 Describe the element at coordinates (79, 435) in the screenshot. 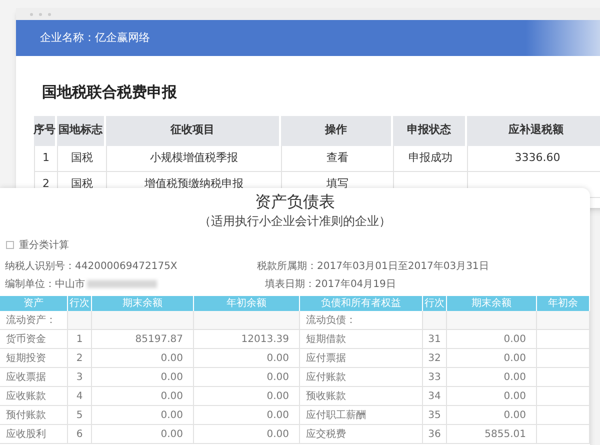

I see `table-cell-text: 6` at that location.